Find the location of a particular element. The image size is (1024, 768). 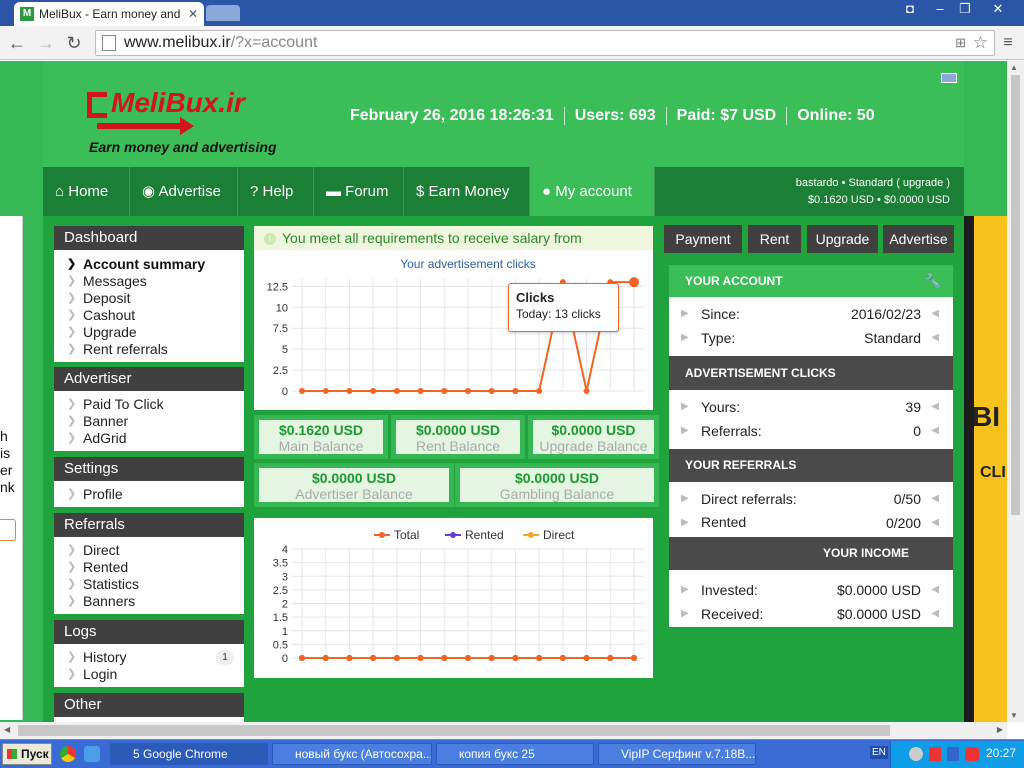

back-arrow-icon: ← is located at coordinates (17, 43).